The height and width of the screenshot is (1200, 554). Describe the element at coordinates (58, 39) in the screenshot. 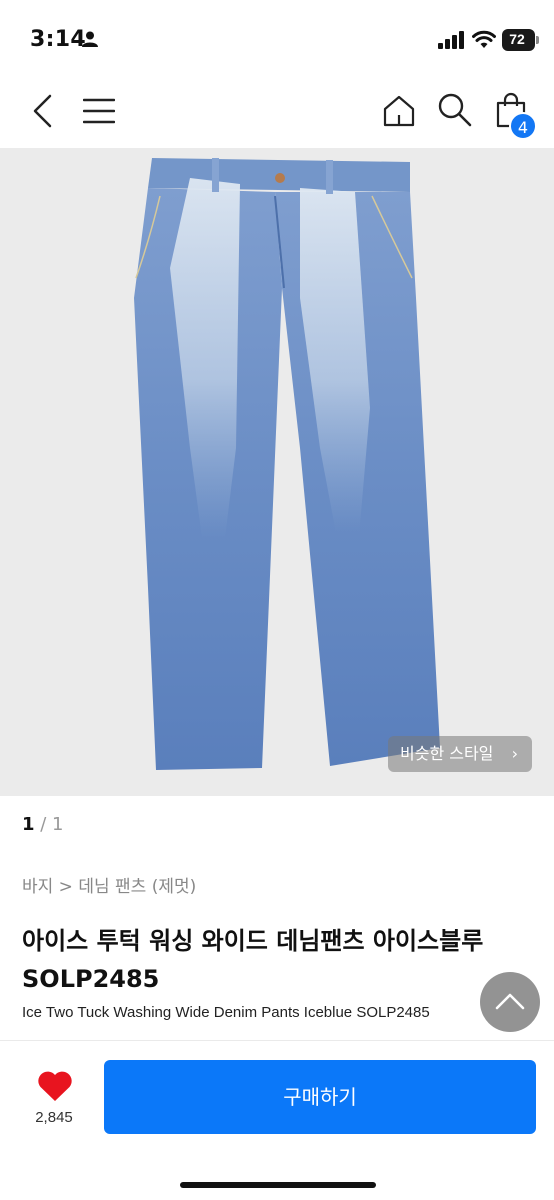

I see `status-time: 3:14` at that location.